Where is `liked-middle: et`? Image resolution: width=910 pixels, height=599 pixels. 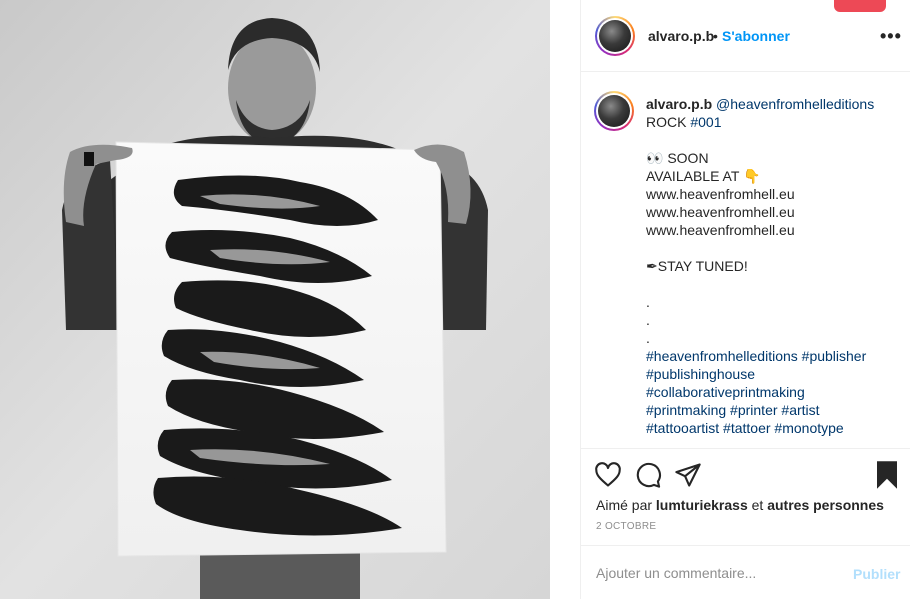
liked-middle: et is located at coordinates (757, 505).